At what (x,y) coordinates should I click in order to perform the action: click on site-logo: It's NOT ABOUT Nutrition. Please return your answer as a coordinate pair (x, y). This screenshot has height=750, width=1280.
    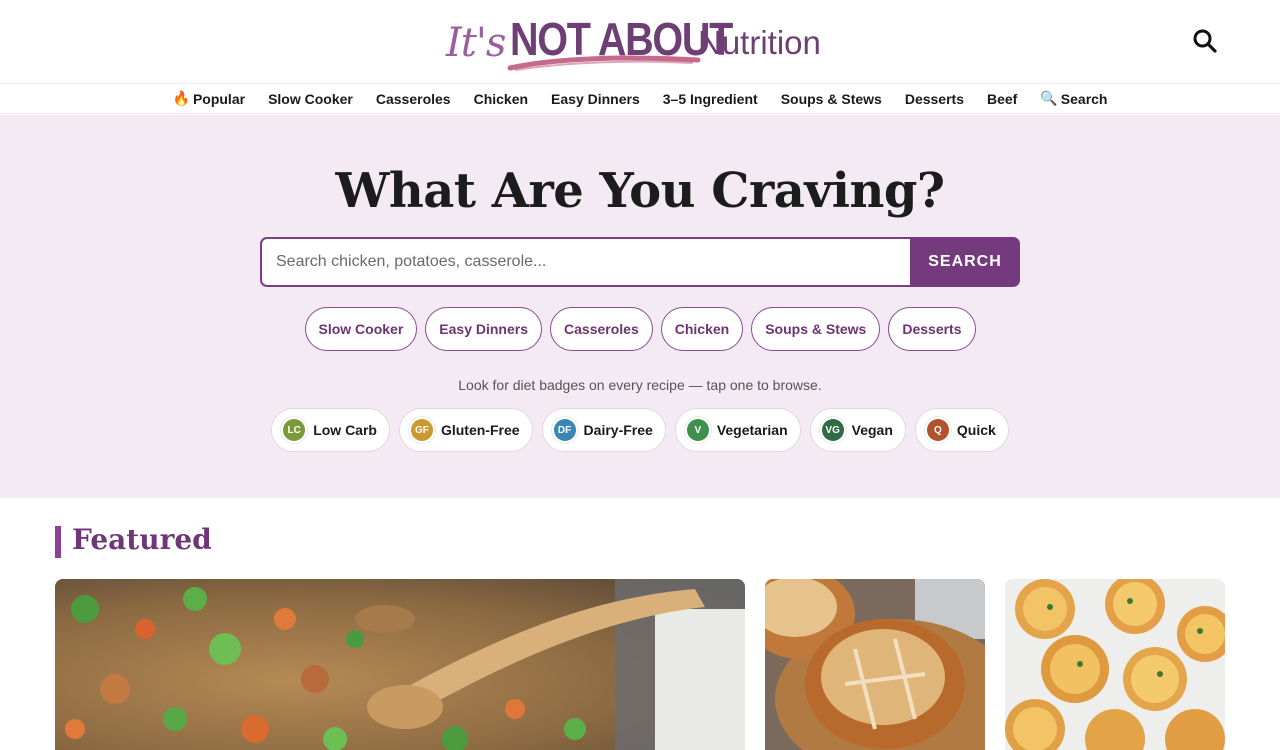
    Looking at the image, I should click on (639, 42).